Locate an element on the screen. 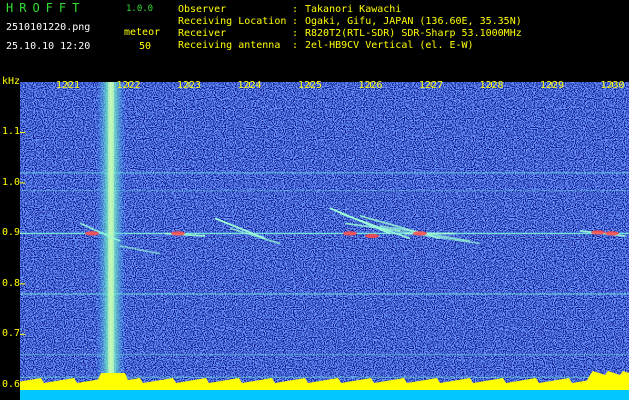 The width and height of the screenshot is (629, 400). broadband-core is located at coordinates (111, 241).